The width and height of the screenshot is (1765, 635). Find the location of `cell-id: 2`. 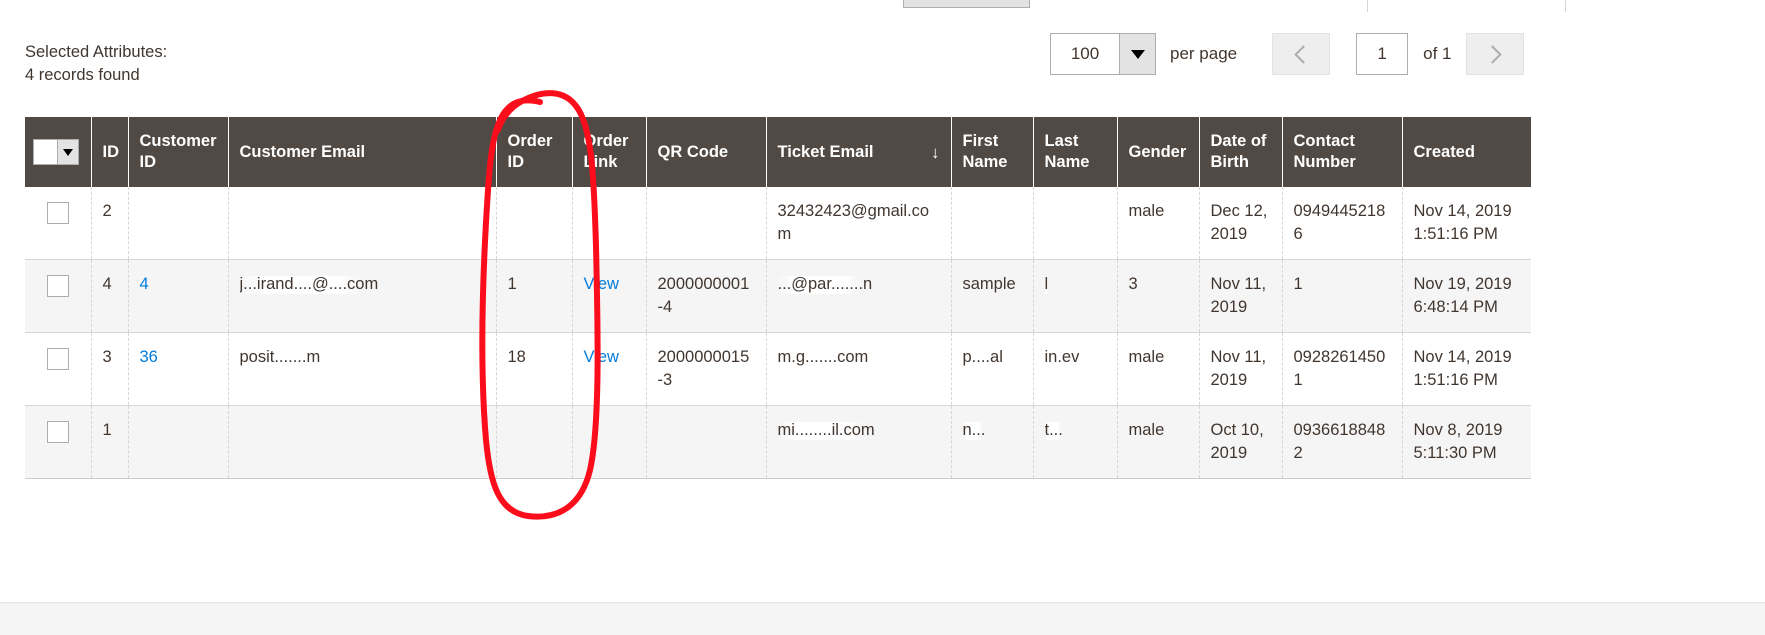

cell-id: 2 is located at coordinates (110, 223).